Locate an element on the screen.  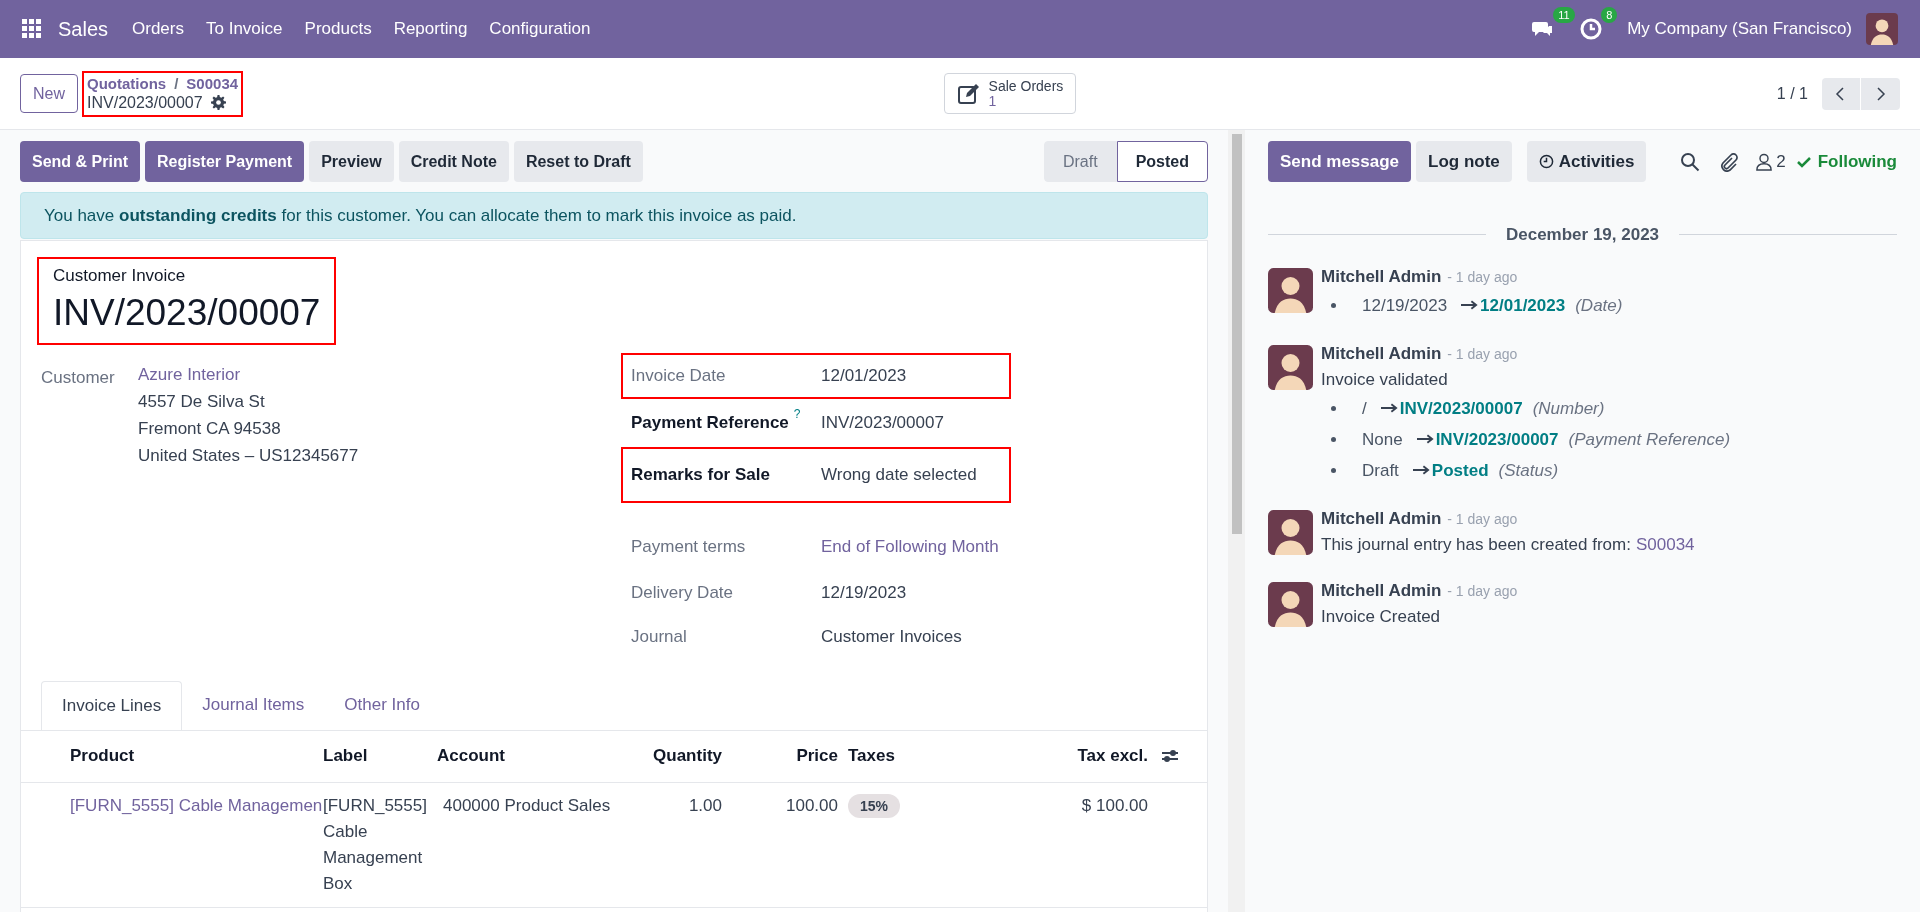
field-name: (Payment Reference) is located at coordinates (1649, 439).